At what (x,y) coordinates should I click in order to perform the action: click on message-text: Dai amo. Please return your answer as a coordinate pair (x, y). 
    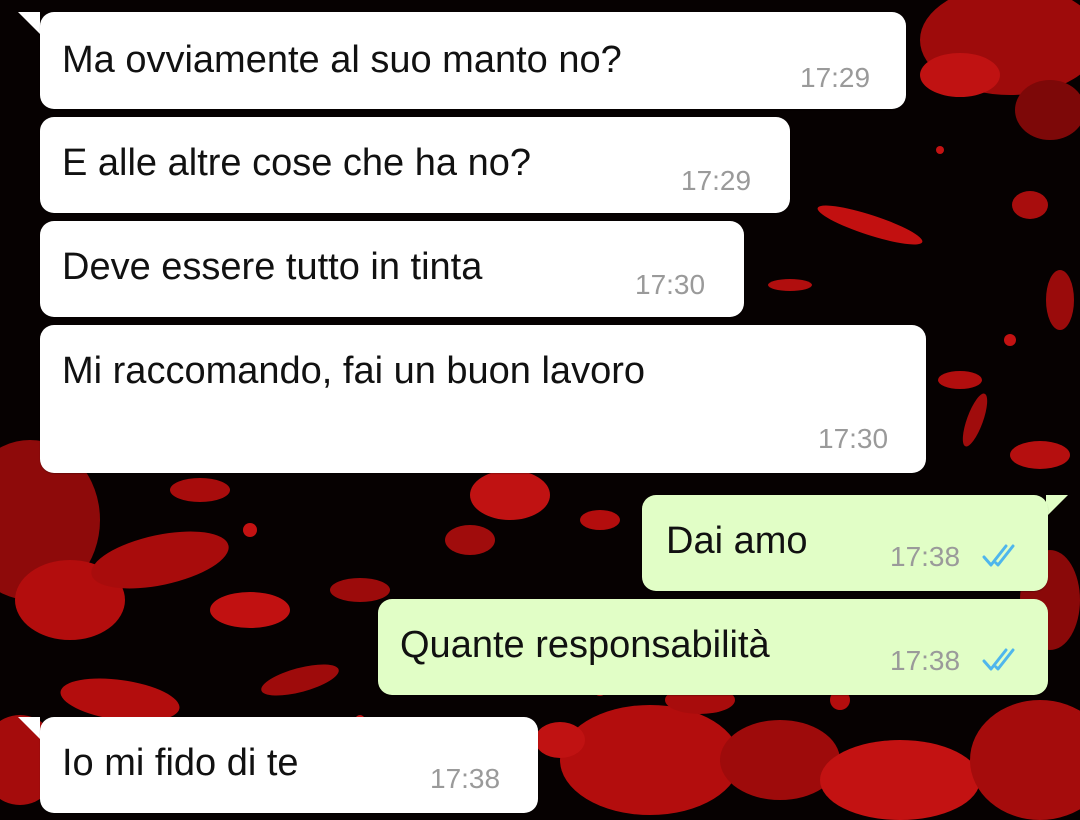
    Looking at the image, I should click on (737, 541).